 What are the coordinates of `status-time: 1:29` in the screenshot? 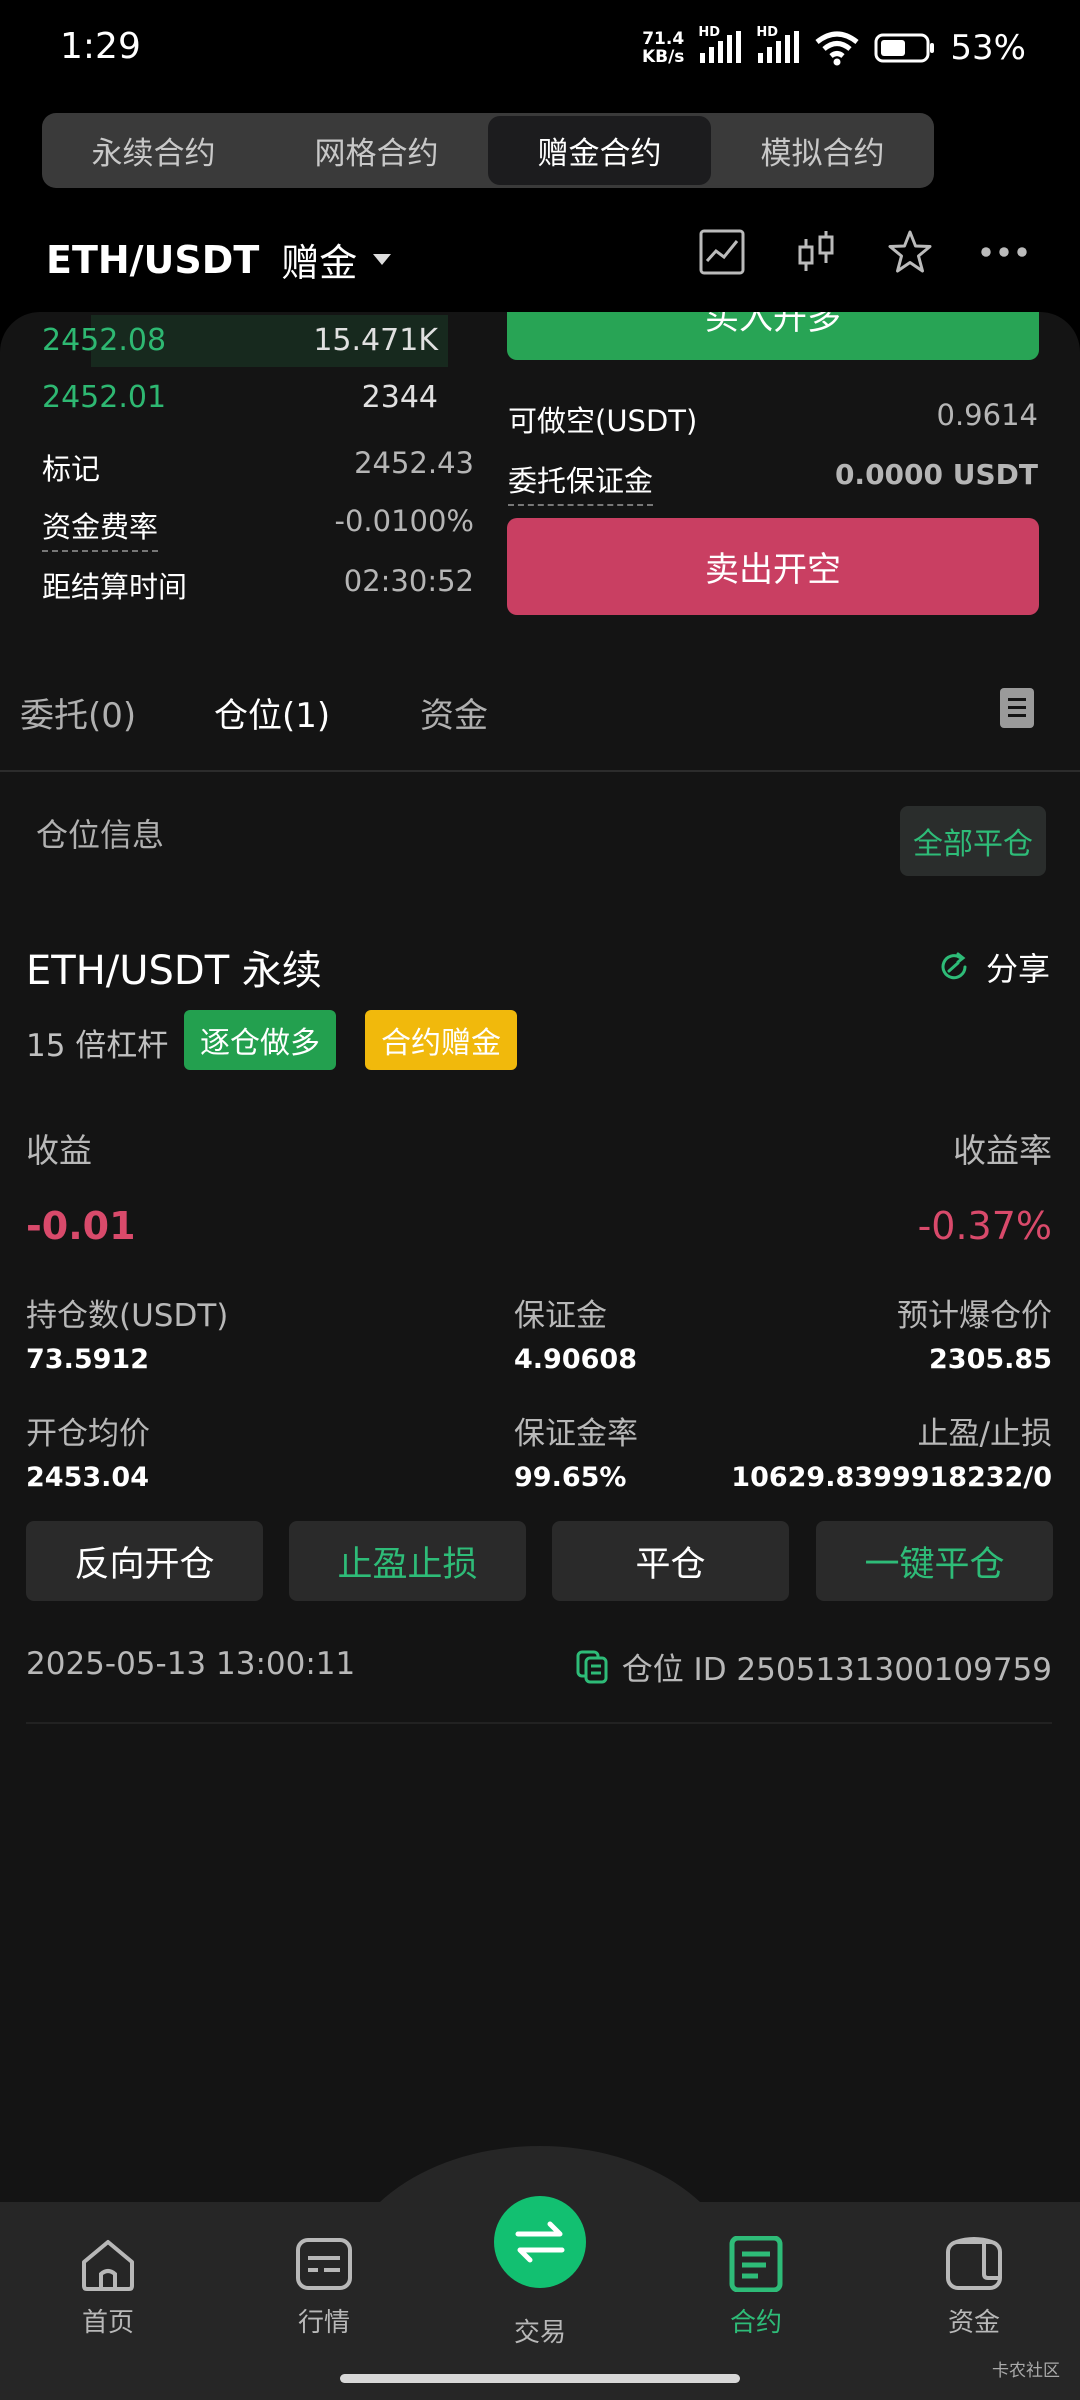 It's located at (100, 46).